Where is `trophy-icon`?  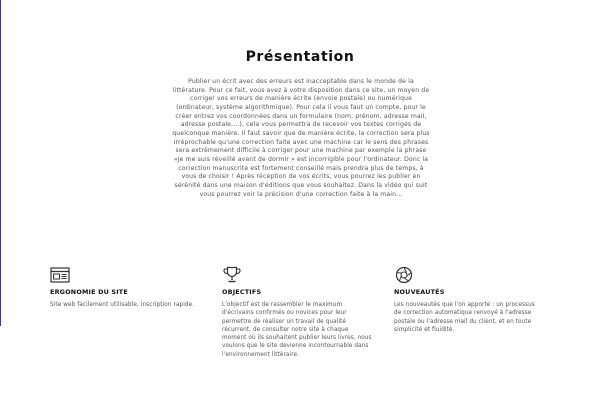
trophy-icon is located at coordinates (232, 274).